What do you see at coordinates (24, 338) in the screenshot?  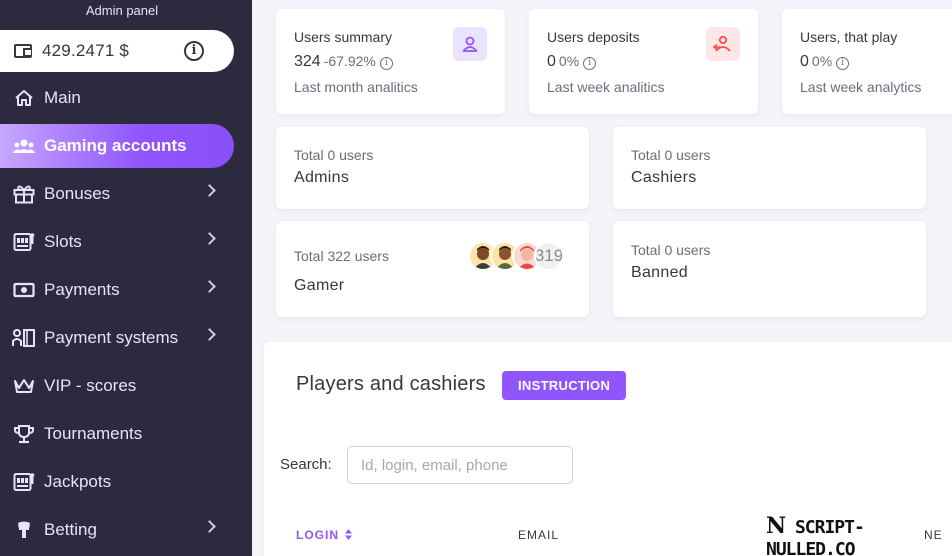 I see `payment-systems-icon` at bounding box center [24, 338].